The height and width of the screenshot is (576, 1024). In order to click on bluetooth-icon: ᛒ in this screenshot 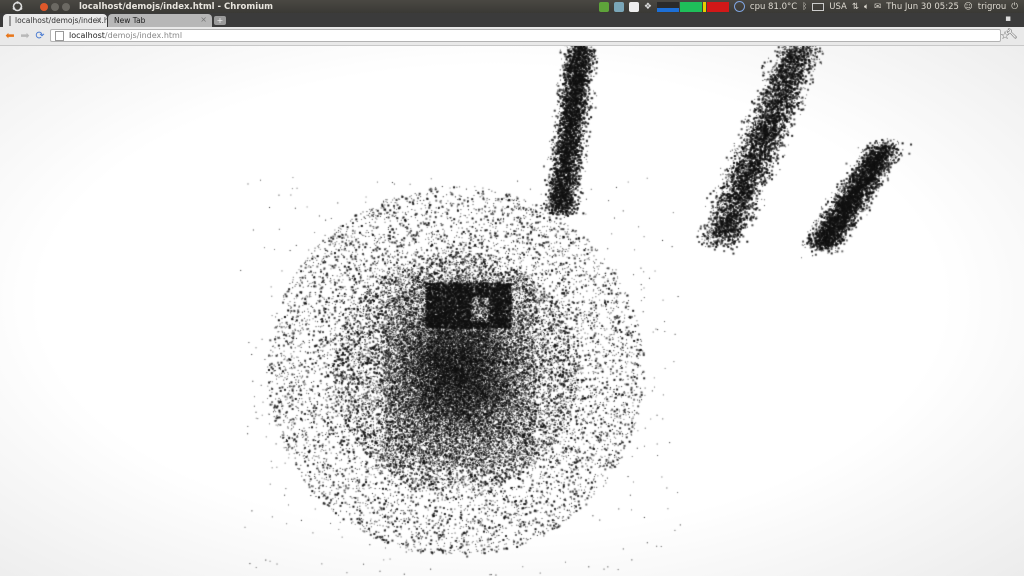, I will do `click(804, 7)`.